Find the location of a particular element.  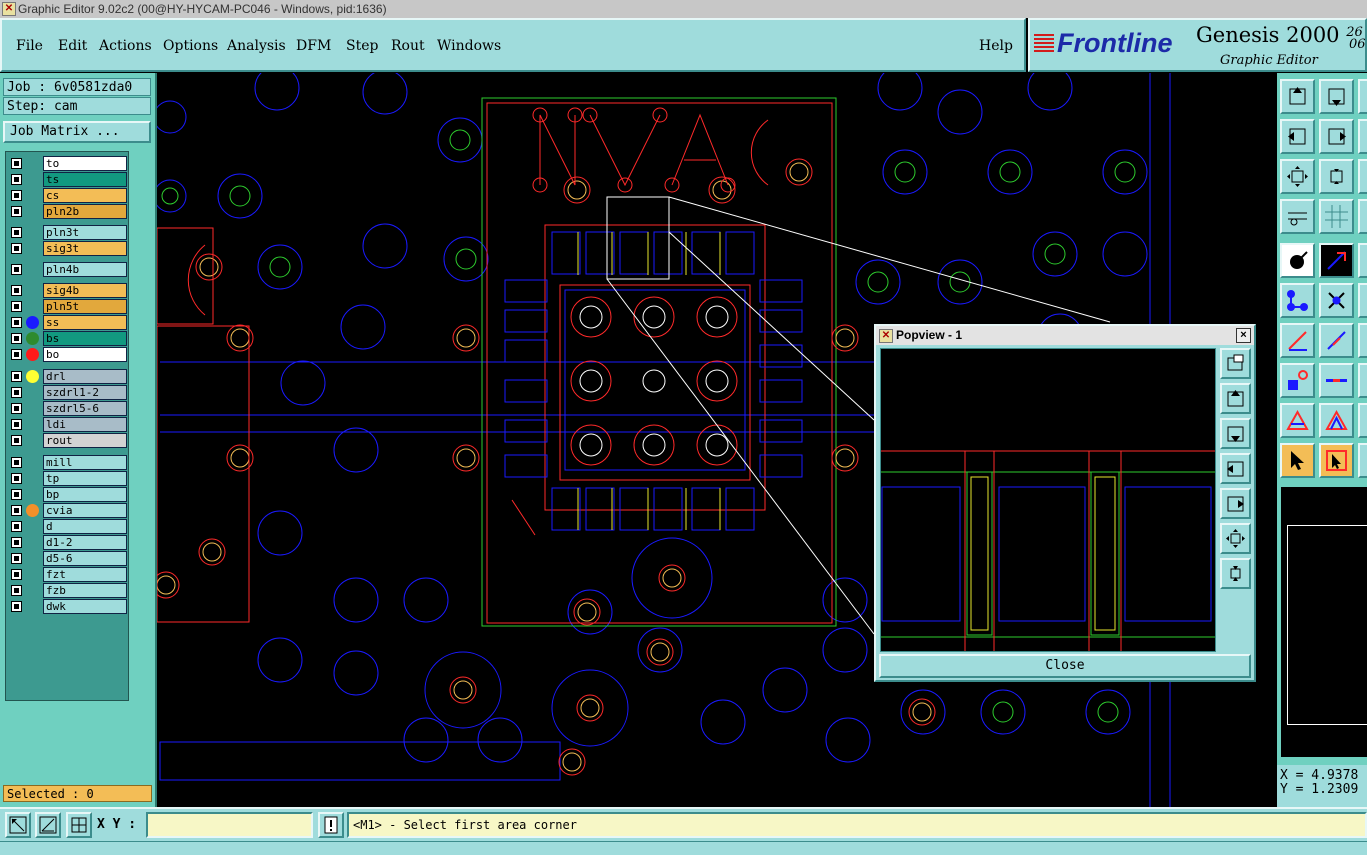

cut-line-button is located at coordinates (1336, 380).